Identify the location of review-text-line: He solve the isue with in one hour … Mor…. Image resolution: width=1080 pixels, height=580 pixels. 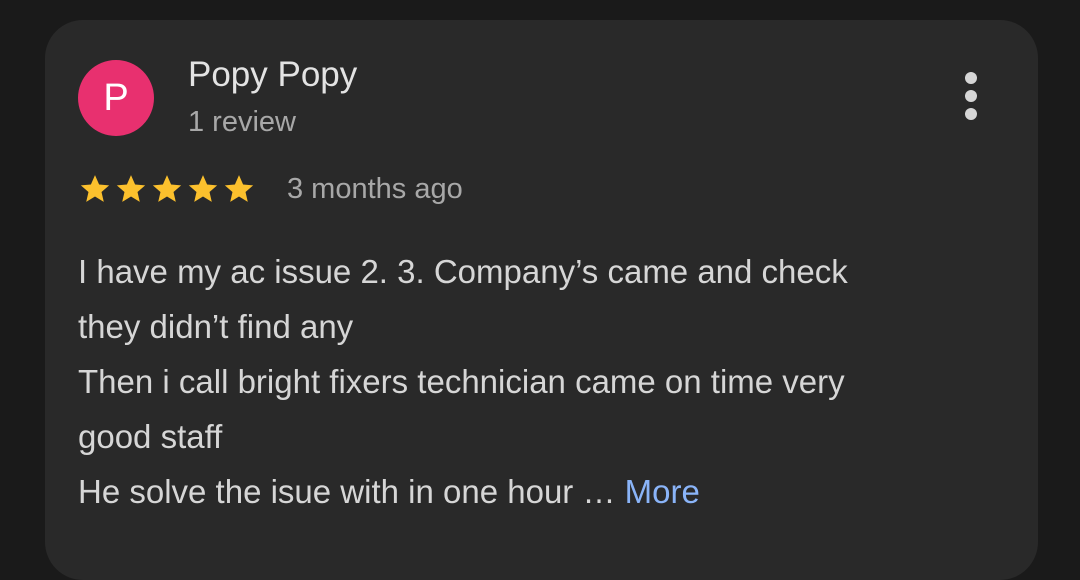
(543, 491).